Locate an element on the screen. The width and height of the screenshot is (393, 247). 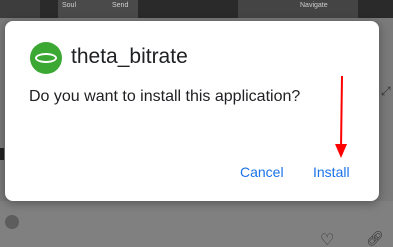
background-app-header: Soul Send Navigate is located at coordinates (196, 9).